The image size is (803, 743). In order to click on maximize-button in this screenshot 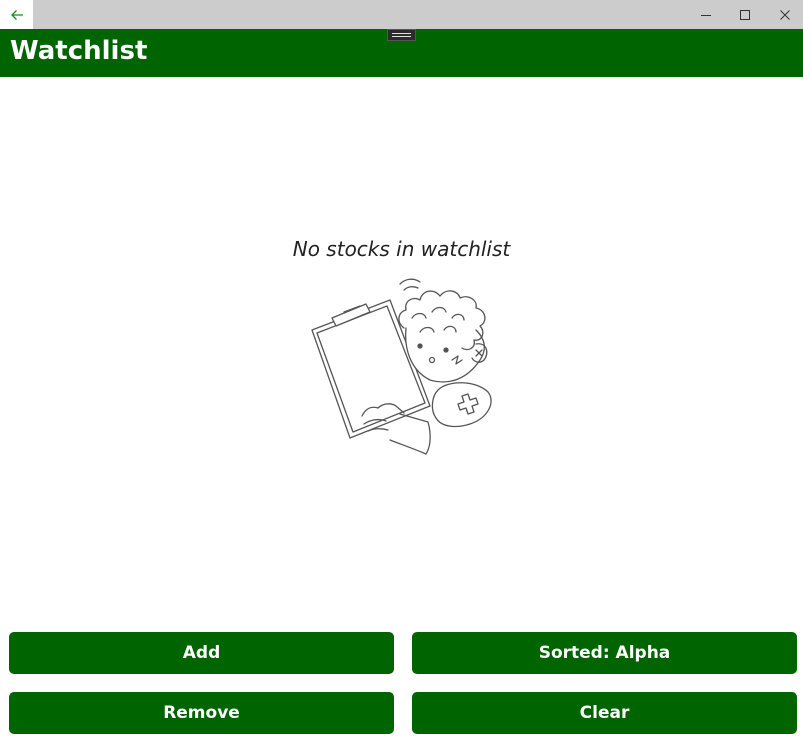, I will do `click(745, 14)`.